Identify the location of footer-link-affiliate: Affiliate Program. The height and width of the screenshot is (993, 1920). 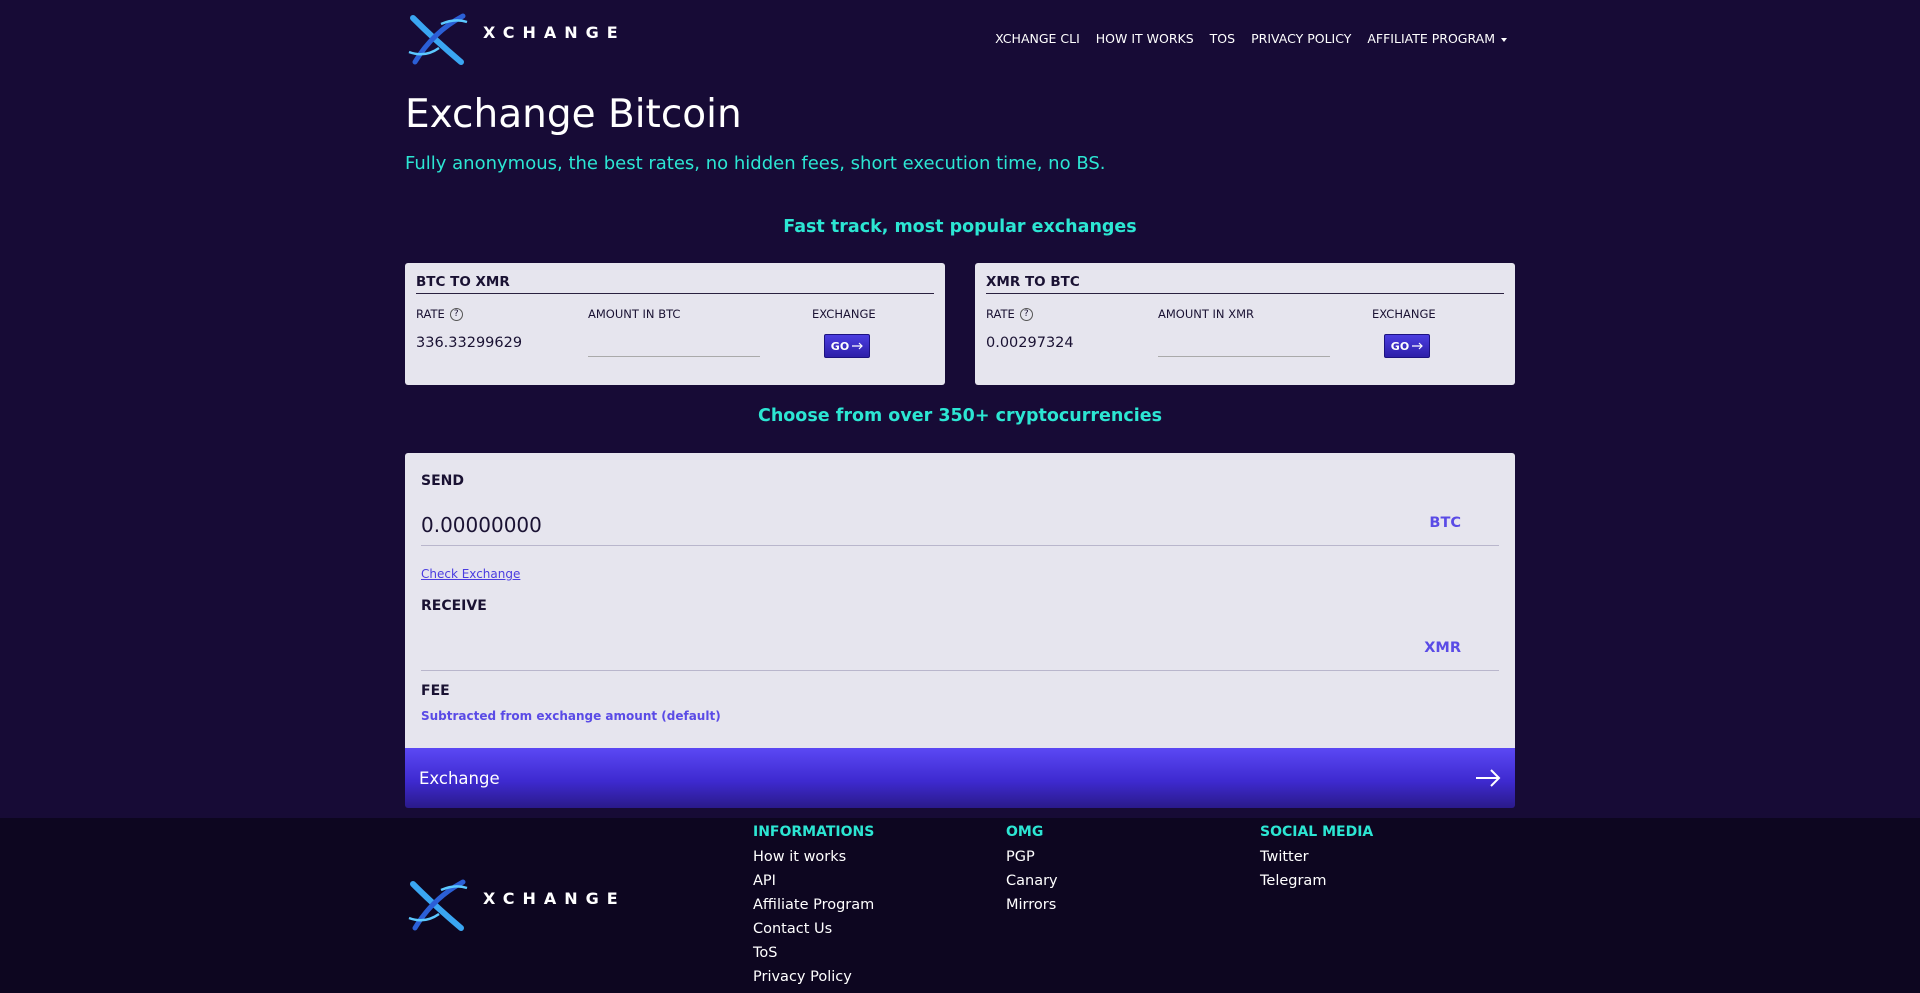
(813, 905).